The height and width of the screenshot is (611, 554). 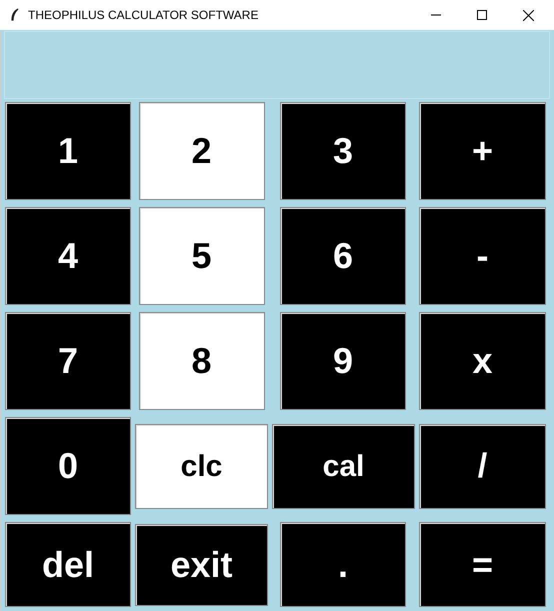 What do you see at coordinates (528, 15) in the screenshot?
I see `close-icon` at bounding box center [528, 15].